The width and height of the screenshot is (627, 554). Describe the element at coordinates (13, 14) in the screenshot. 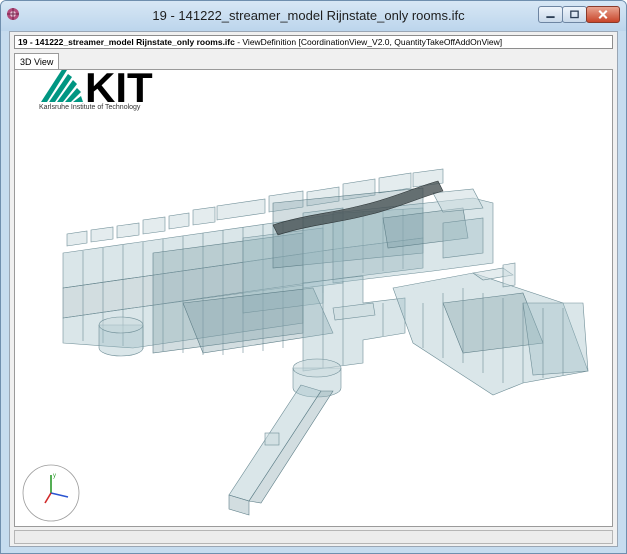

I see `app-icon` at that location.